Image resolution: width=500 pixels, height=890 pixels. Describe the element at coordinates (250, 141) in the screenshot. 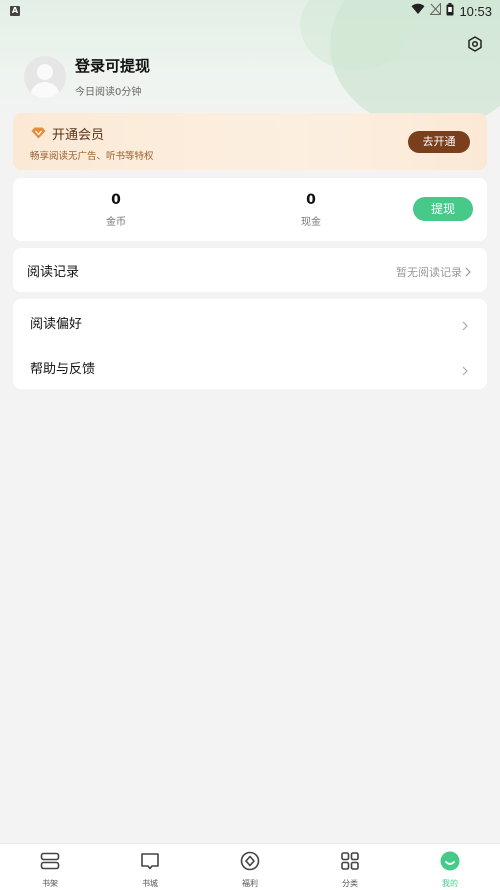

I see `vip-banner: 开通会员 畅享阅读无广告、听书等特权 去开通` at that location.